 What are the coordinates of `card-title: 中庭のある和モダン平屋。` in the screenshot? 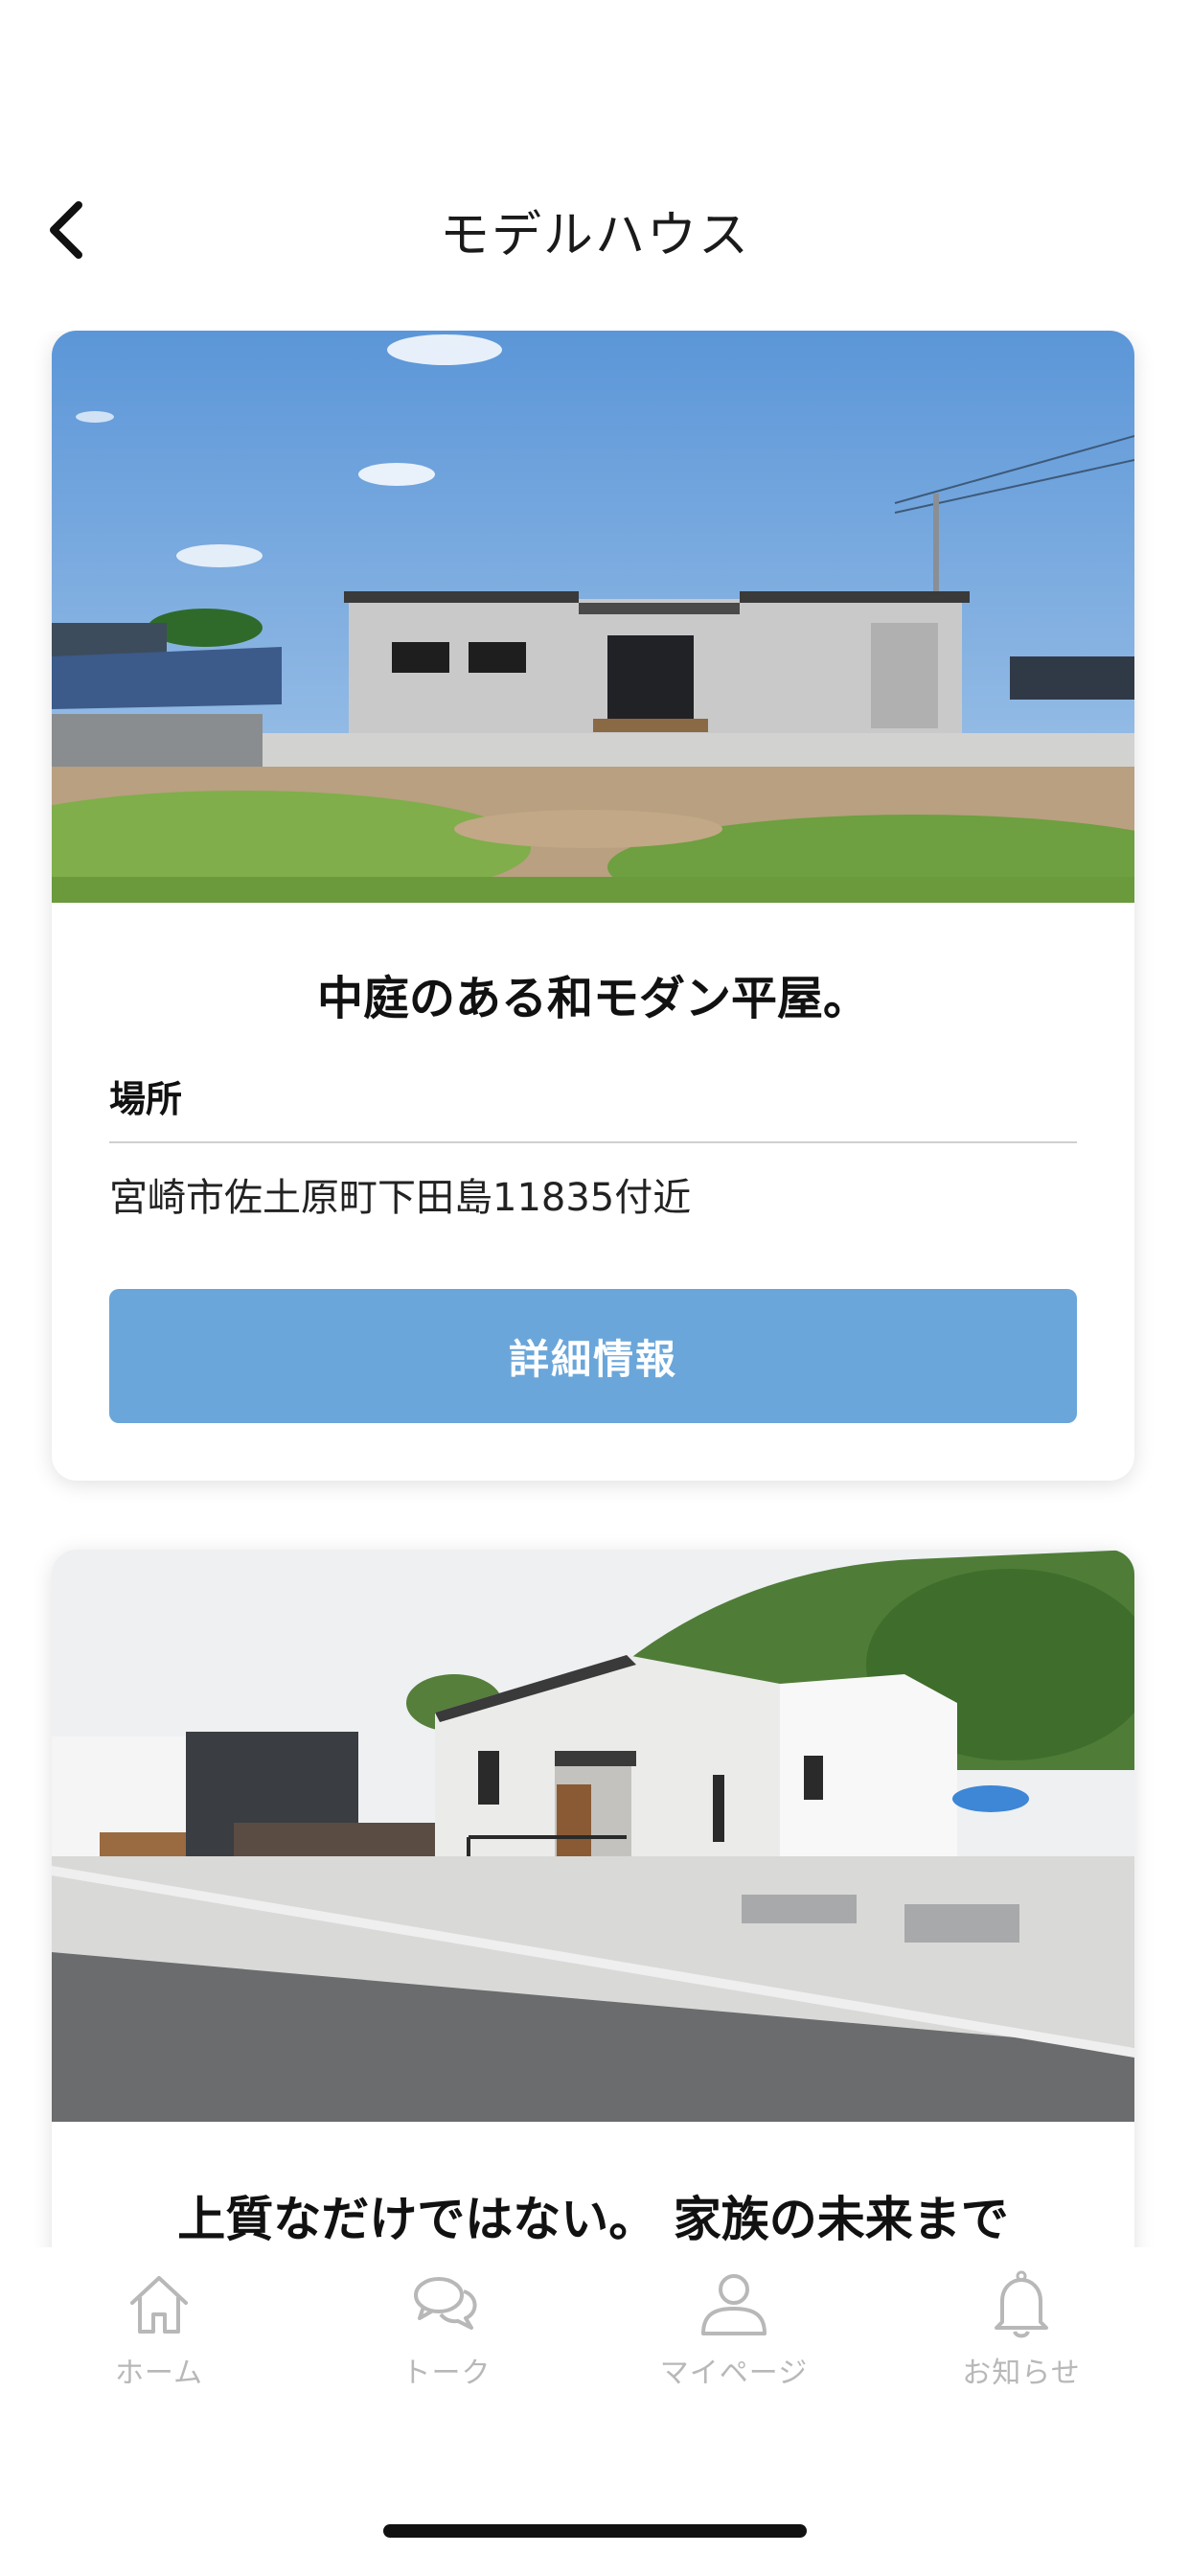 It's located at (592, 998).